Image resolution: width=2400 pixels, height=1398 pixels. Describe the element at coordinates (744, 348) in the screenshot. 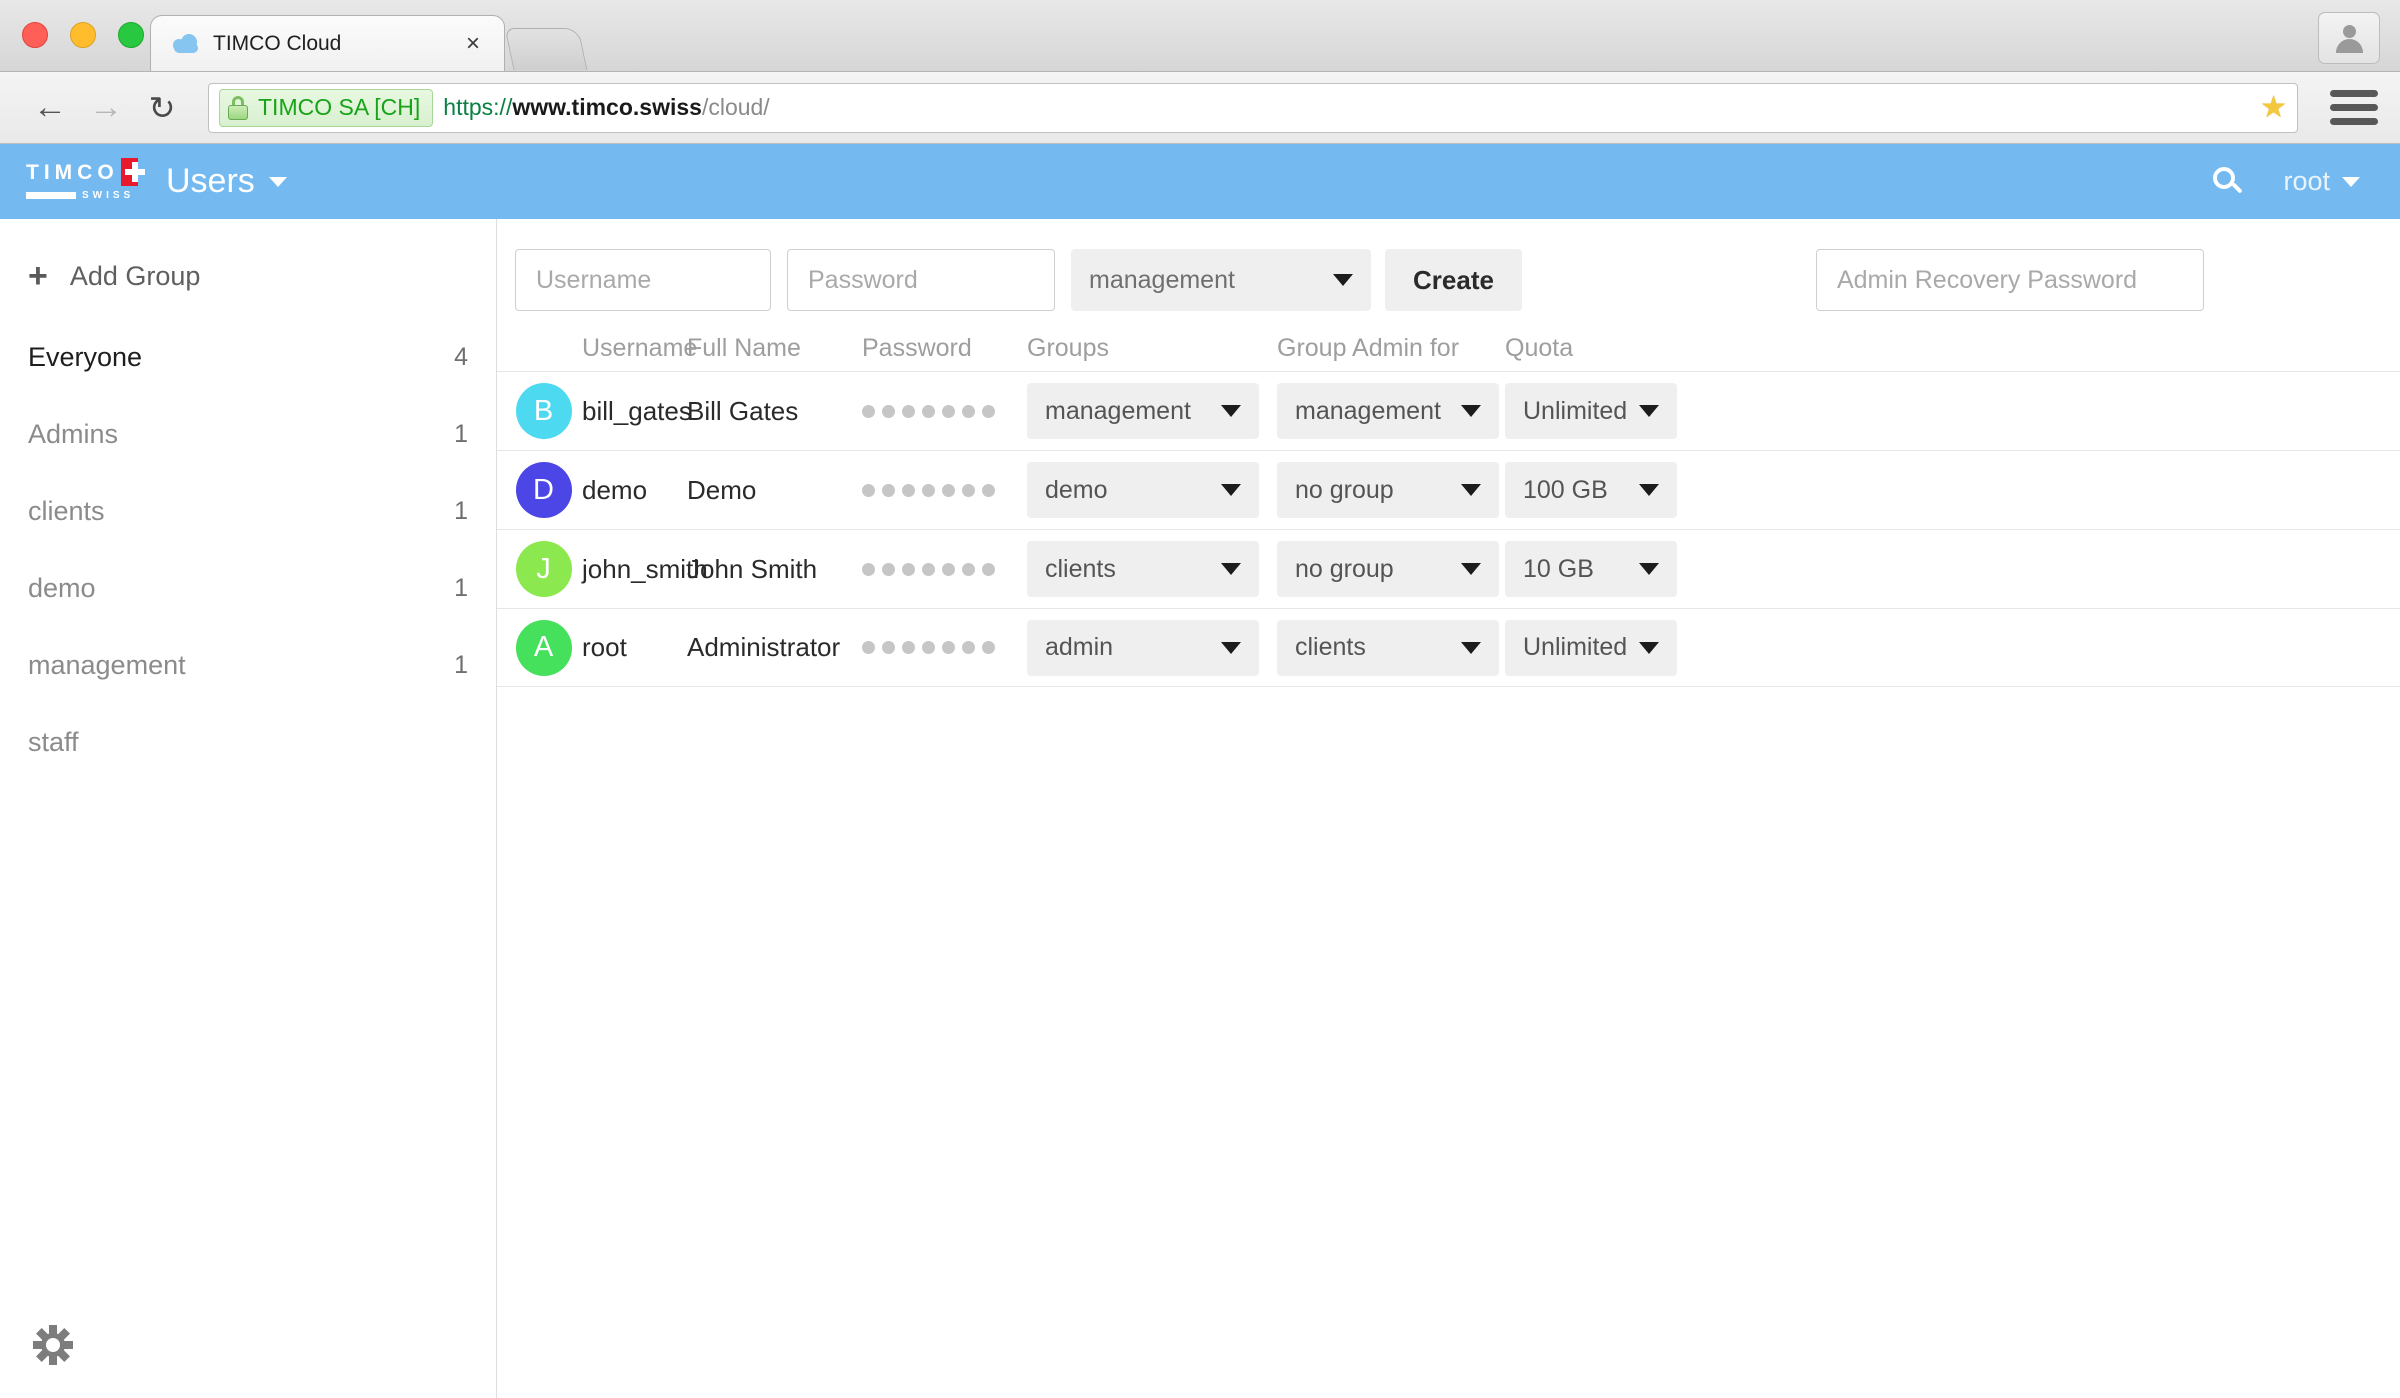

I see `column-header-fullname: Full Name` at that location.